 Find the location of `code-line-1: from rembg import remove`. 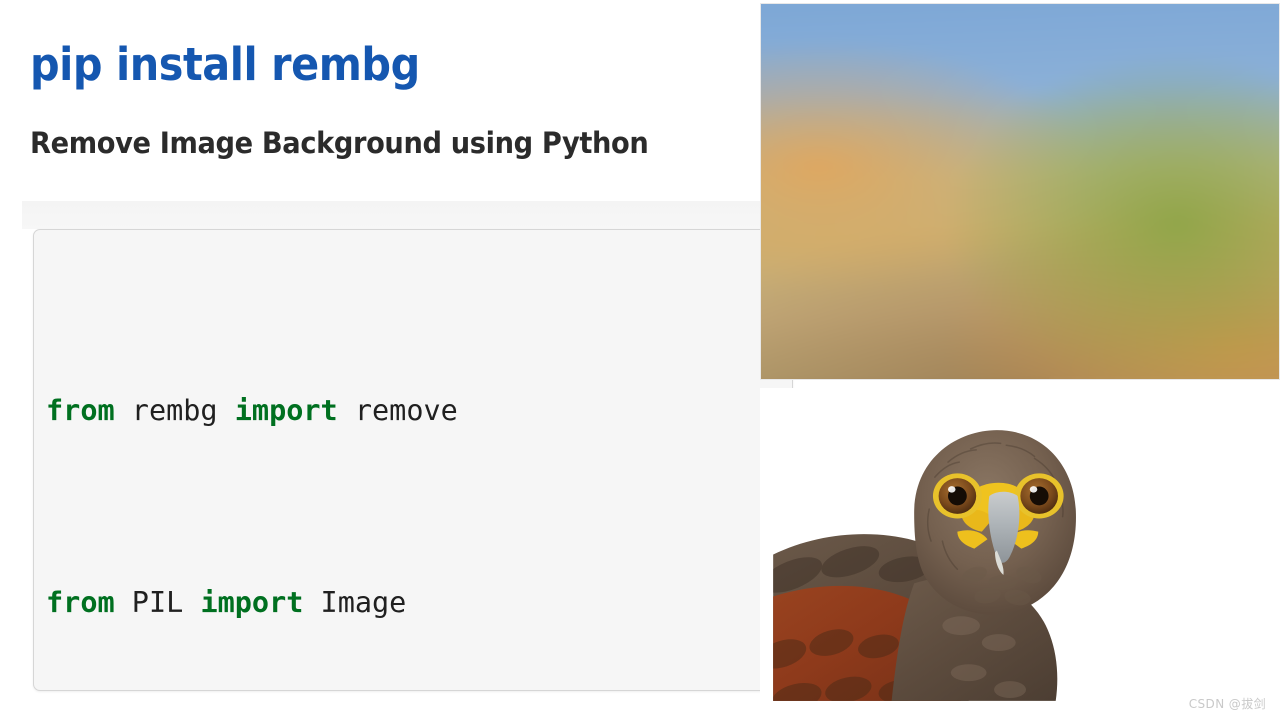

code-line-1: from rembg import remove is located at coordinates (303, 411).